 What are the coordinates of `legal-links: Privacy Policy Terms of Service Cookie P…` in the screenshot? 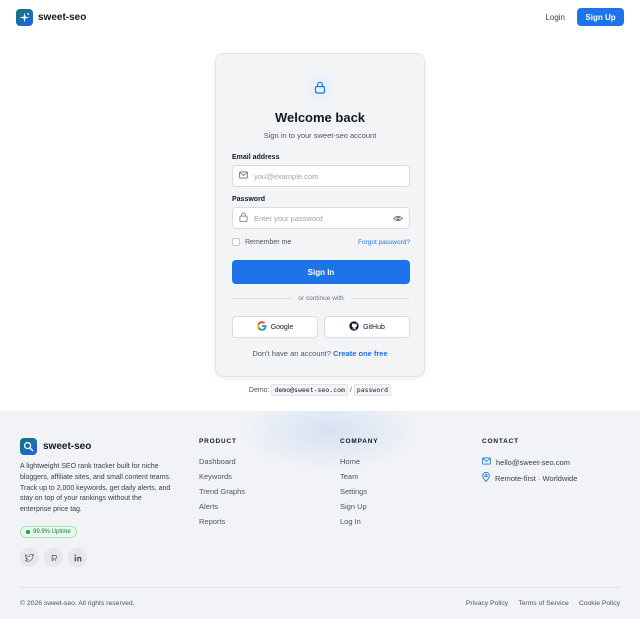 It's located at (543, 603).